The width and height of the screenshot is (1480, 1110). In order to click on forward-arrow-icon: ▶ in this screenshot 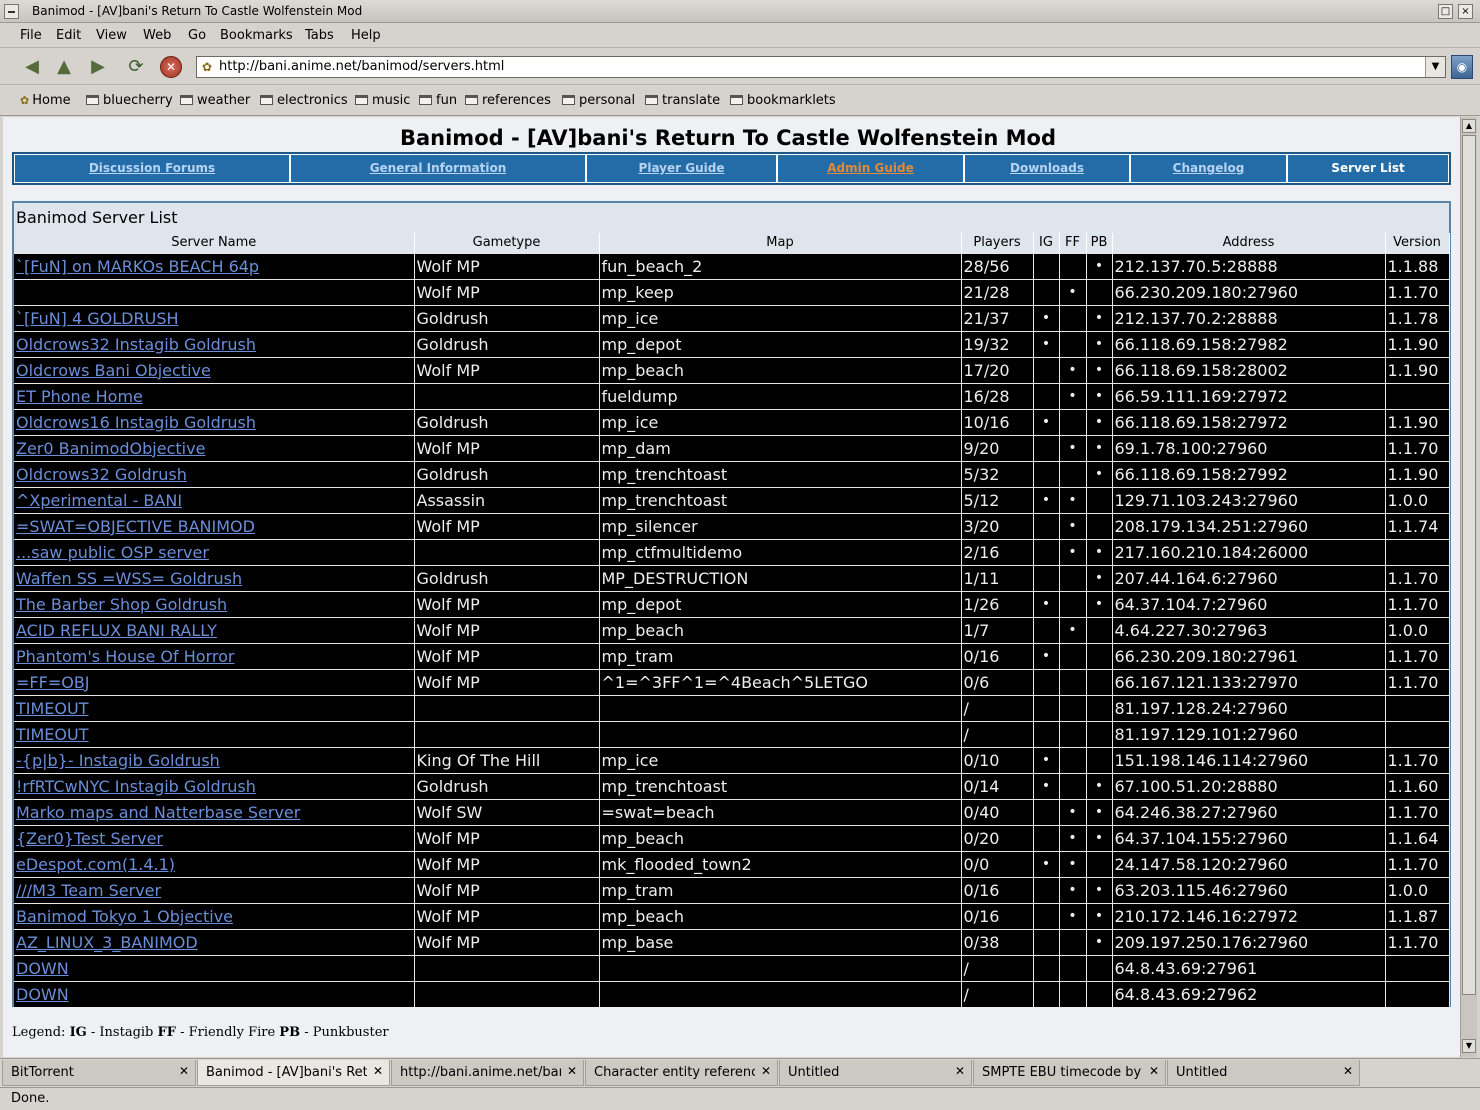, I will do `click(98, 67)`.